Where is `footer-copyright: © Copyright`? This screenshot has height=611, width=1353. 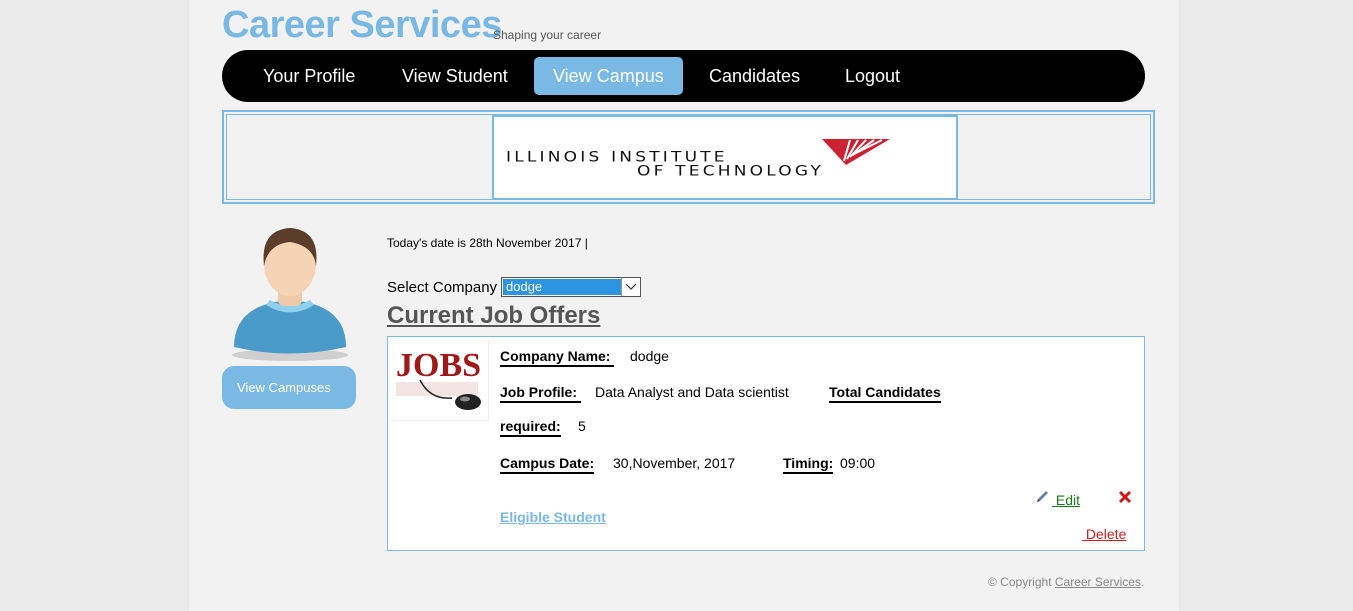 footer-copyright: © Copyright is located at coordinates (1021, 582).